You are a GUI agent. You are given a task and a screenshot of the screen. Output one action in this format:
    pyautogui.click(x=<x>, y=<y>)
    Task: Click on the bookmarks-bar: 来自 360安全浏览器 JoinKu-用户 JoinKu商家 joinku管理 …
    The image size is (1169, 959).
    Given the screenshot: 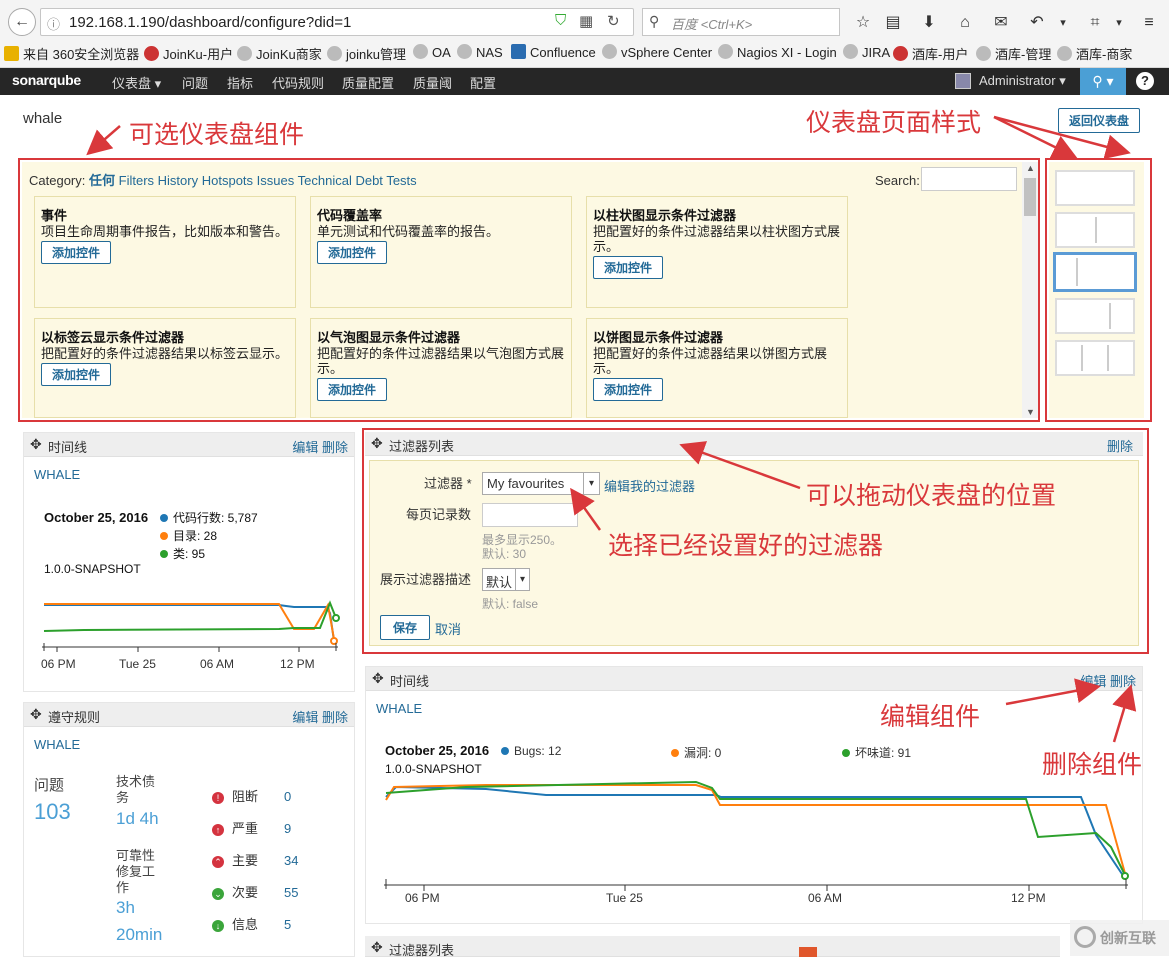 What is the action you would take?
    pyautogui.click(x=584, y=53)
    